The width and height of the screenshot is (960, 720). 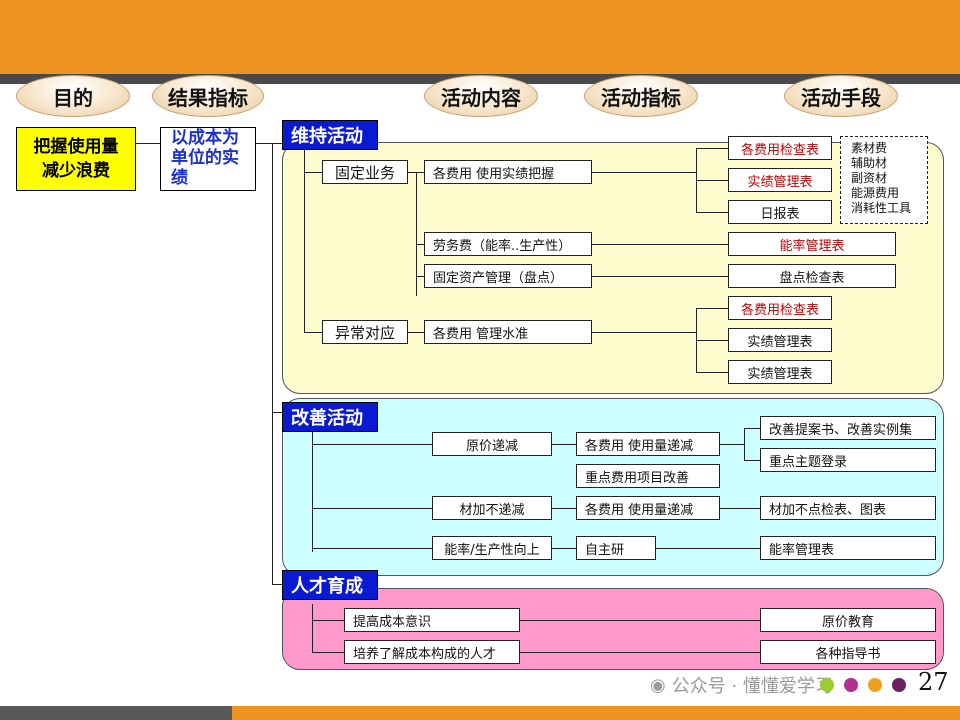 What do you see at coordinates (508, 276) in the screenshot?
I see `fixed-assets-box: 固定资产管理（盘点）` at bounding box center [508, 276].